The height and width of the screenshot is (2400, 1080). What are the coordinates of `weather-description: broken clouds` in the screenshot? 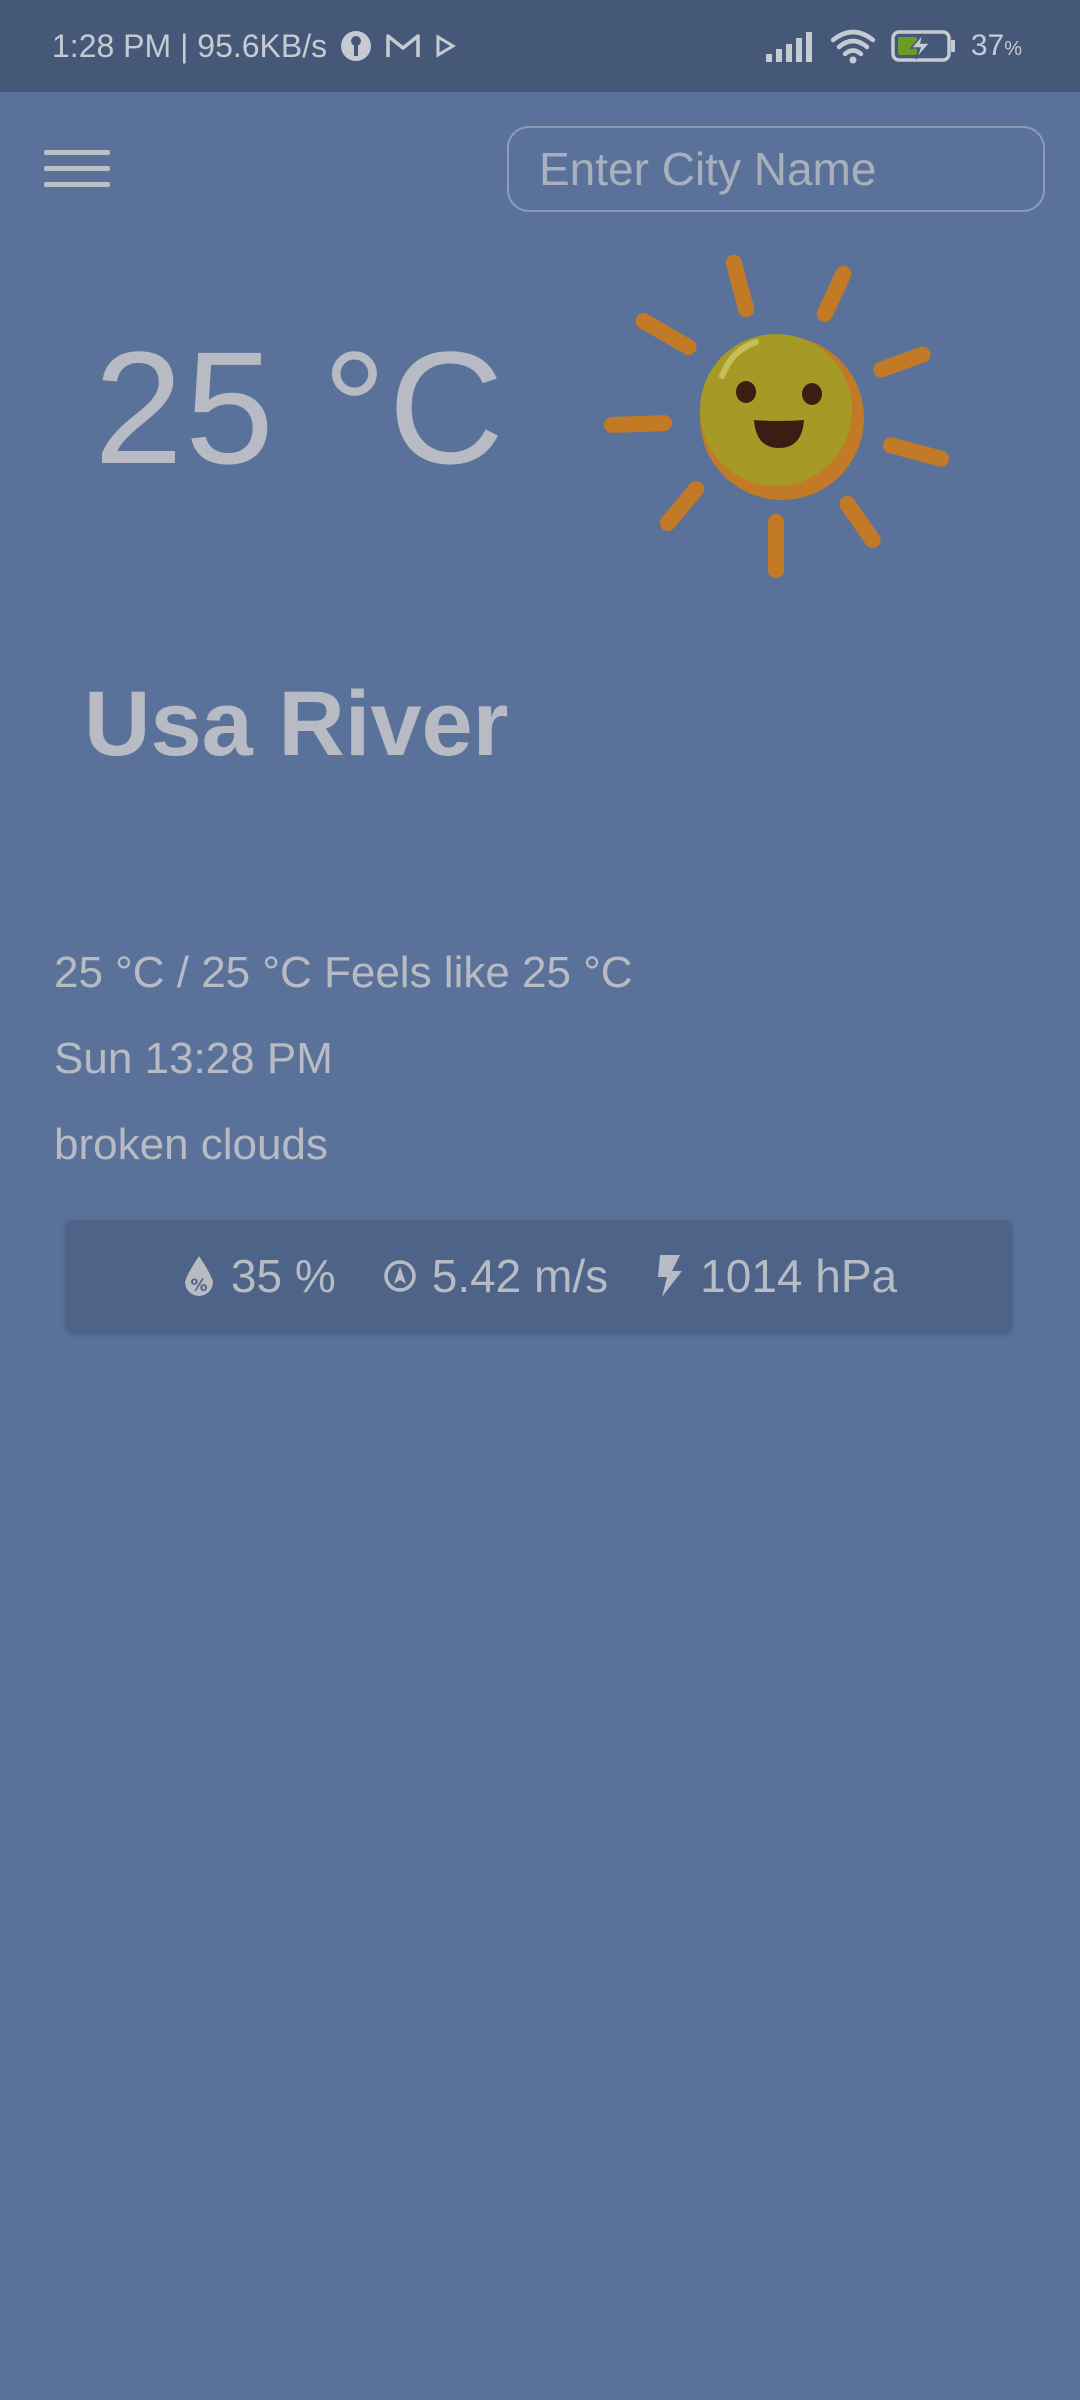 It's located at (191, 1144).